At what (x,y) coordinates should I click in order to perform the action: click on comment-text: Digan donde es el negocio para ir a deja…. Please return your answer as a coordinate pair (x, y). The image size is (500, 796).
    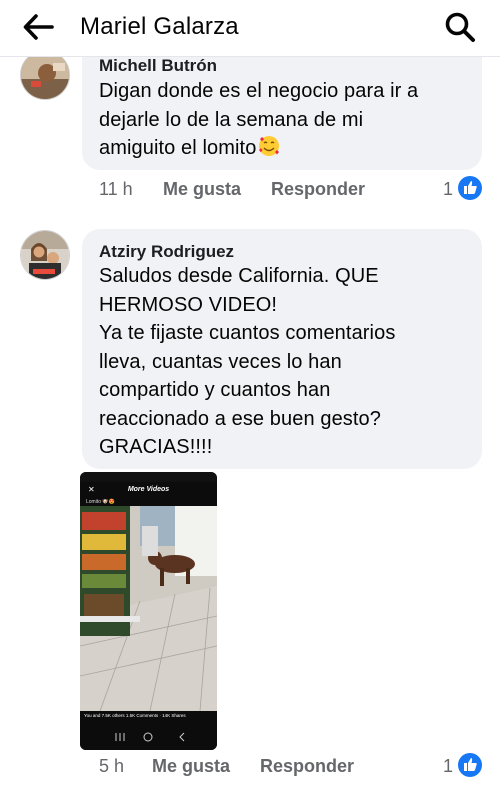
    Looking at the image, I should click on (284, 120).